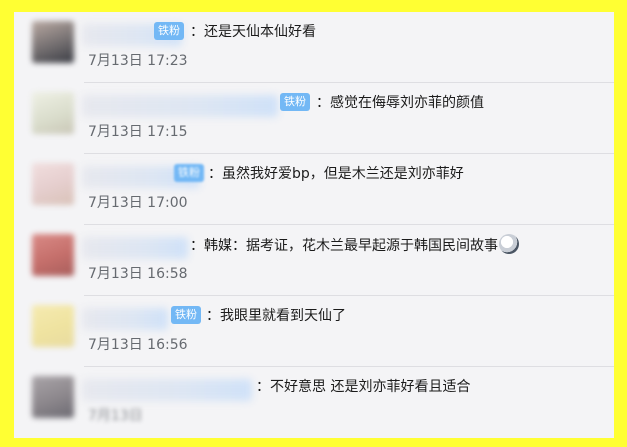 The image size is (627, 447). I want to click on shocked-face-emoji-icon, so click(509, 244).